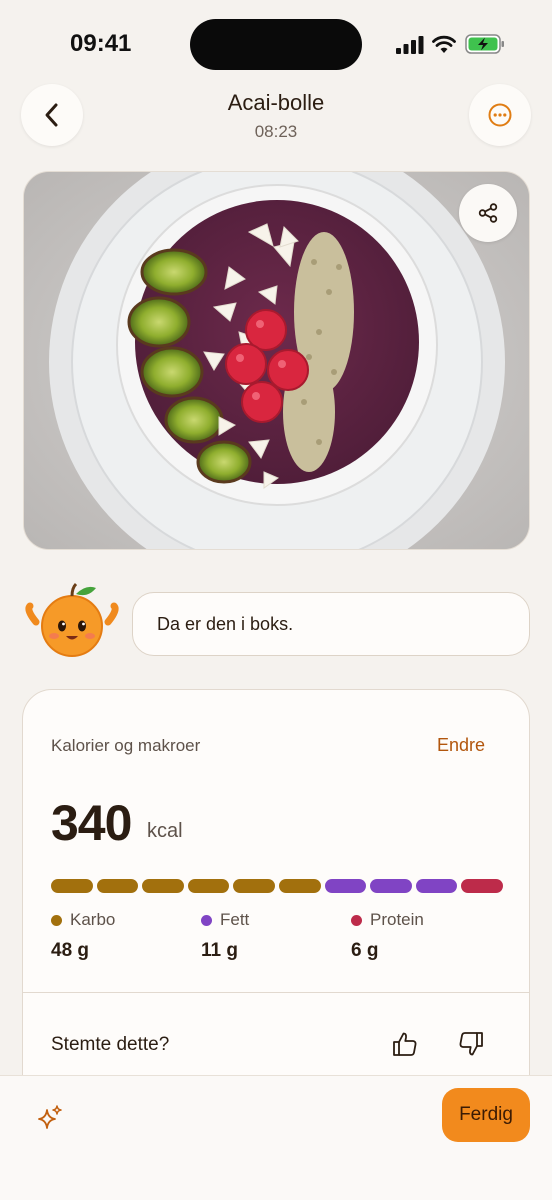  What do you see at coordinates (331, 624) in the screenshot?
I see `assistant-message-bubble: Da er den i boks.` at bounding box center [331, 624].